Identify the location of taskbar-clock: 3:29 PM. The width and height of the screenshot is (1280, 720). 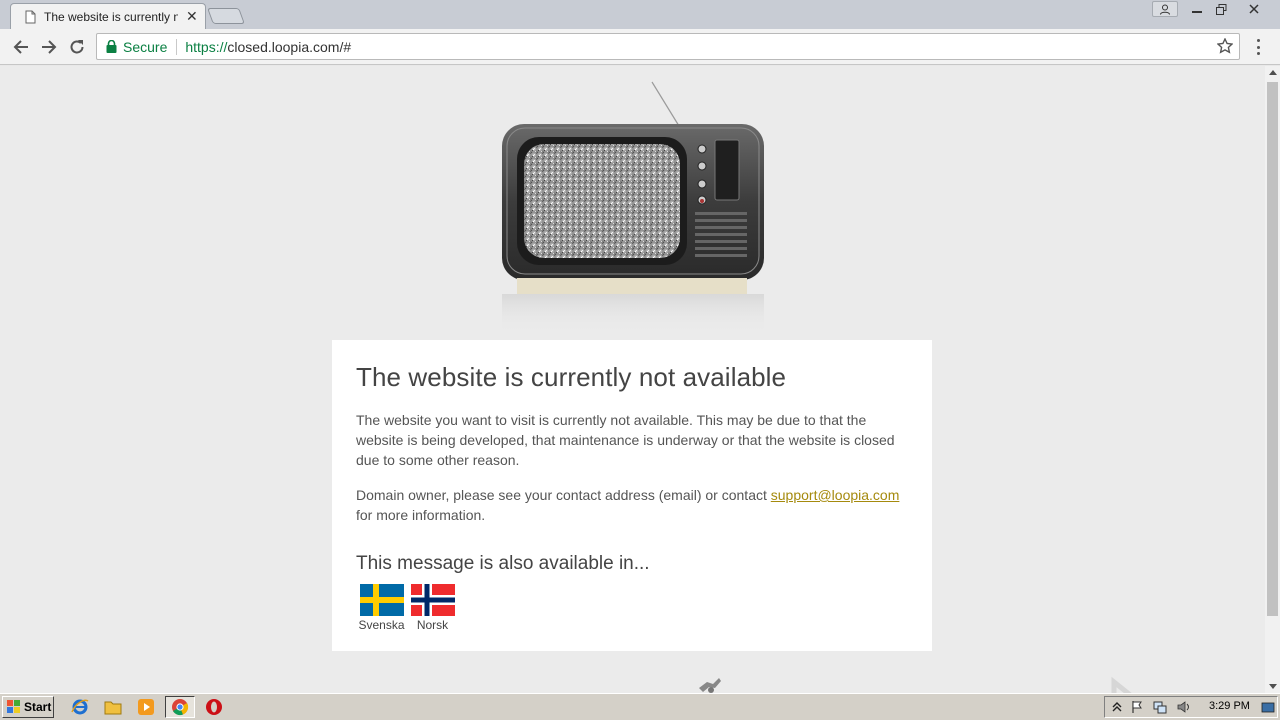
(1229, 706).